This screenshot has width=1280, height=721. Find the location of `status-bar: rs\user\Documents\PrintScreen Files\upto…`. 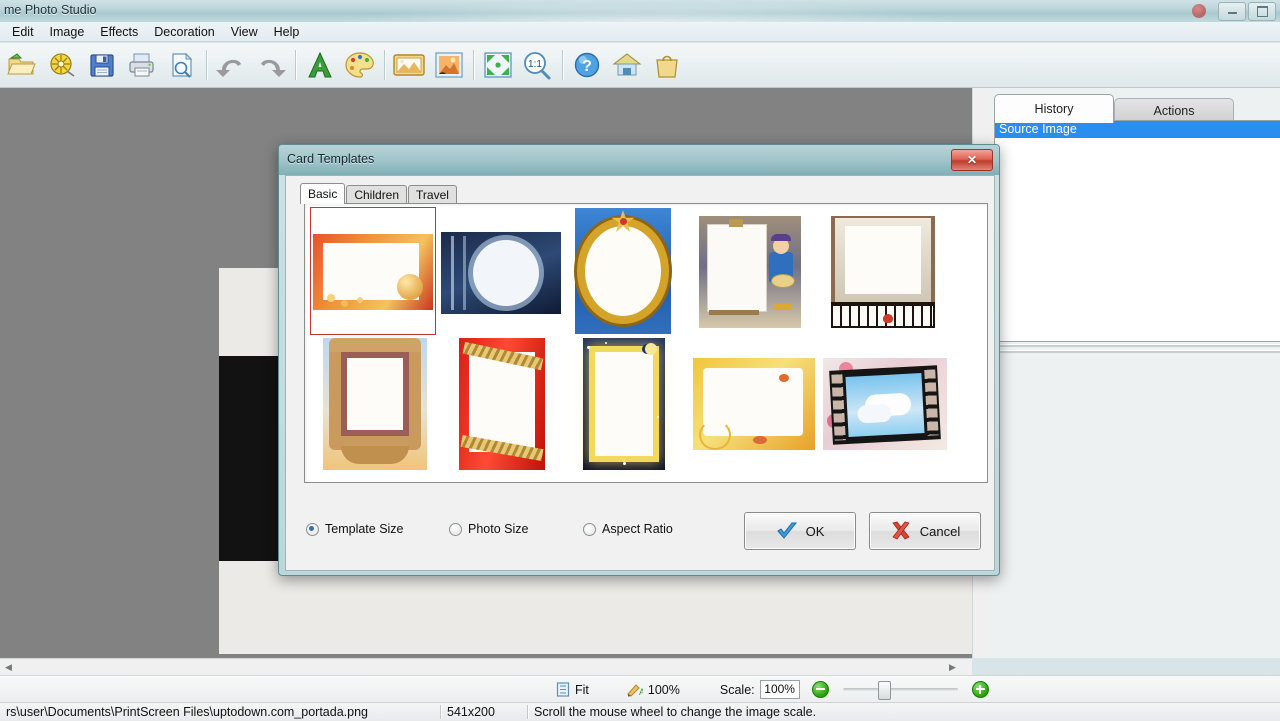

status-bar: rs\user\Documents\PrintScreen Files\upto… is located at coordinates (640, 711).